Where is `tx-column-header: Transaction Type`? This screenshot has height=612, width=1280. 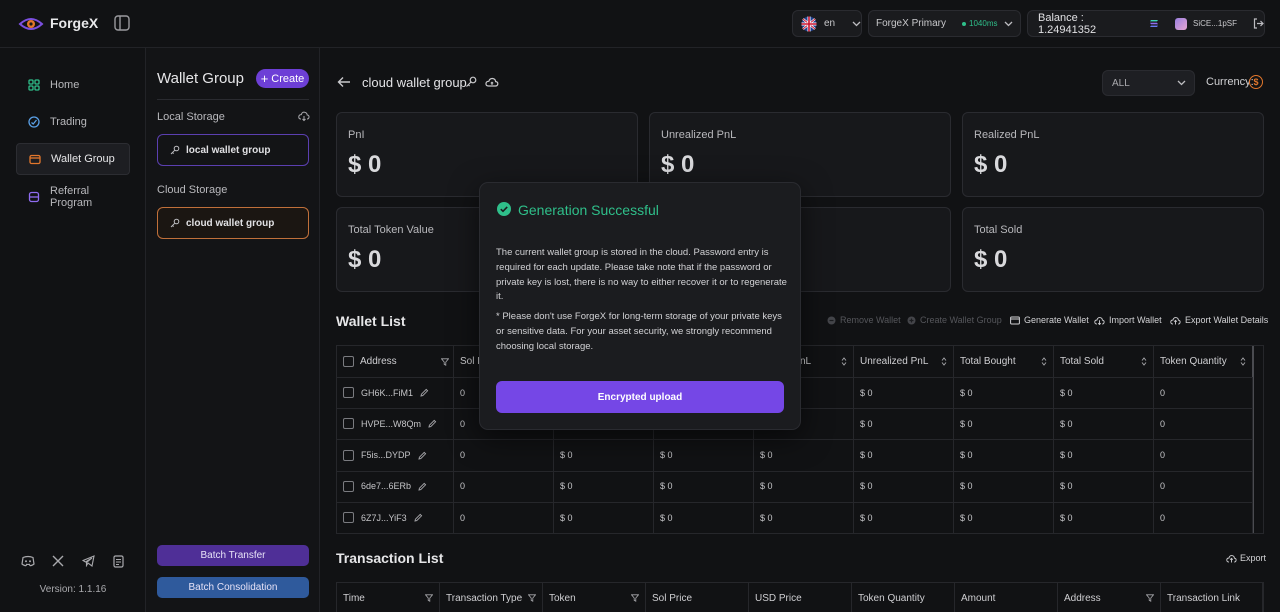 tx-column-header: Transaction Type is located at coordinates (491, 597).